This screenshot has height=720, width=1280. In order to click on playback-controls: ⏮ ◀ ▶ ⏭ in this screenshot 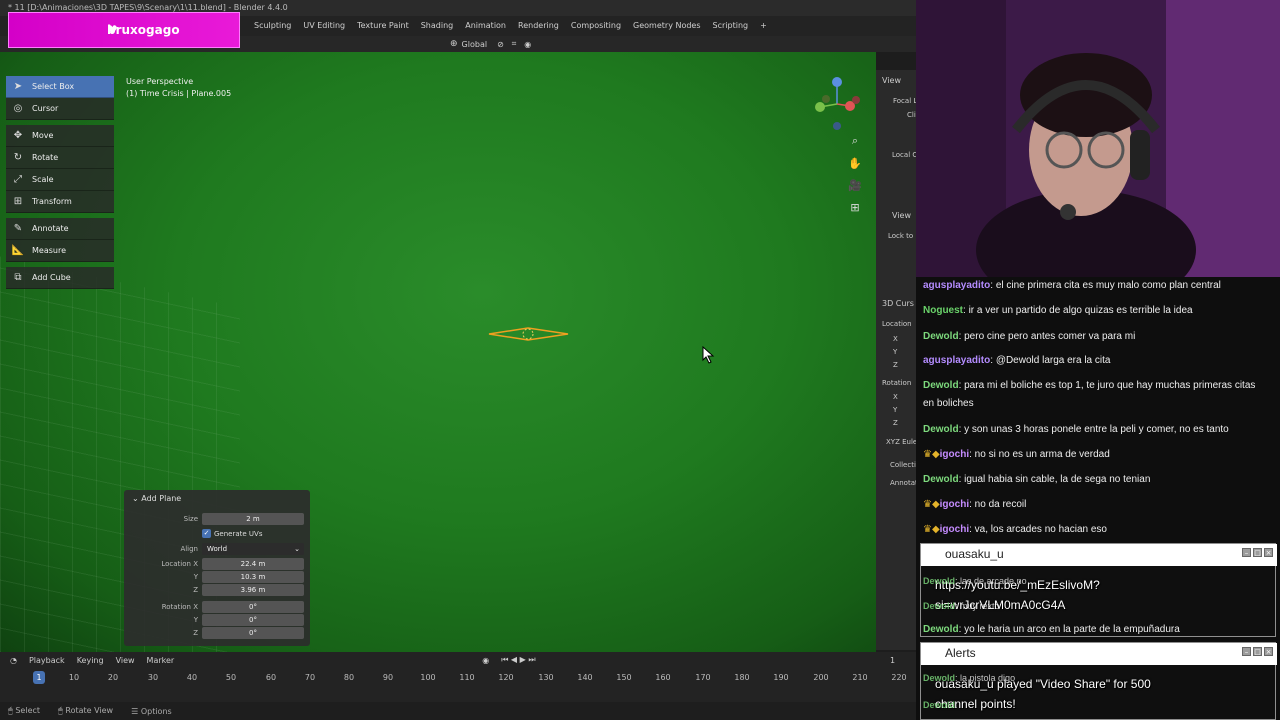, I will do `click(518, 660)`.